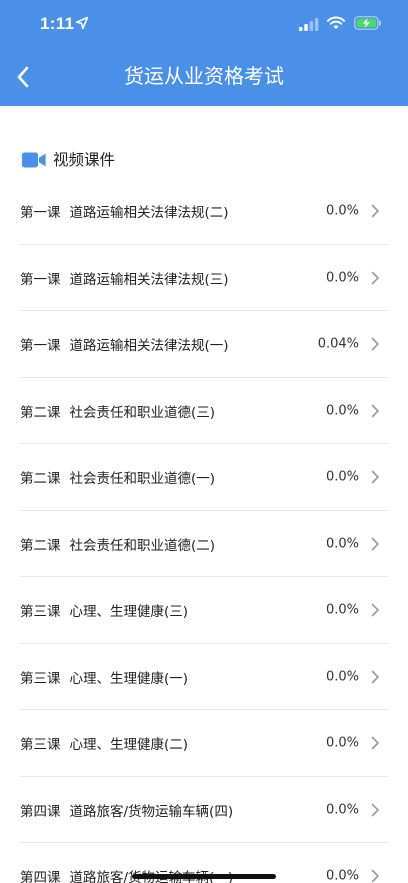  I want to click on status-time: 1:11, so click(57, 23).